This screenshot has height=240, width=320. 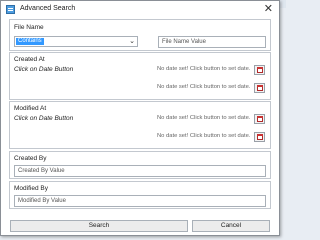 What do you see at coordinates (268, 9) in the screenshot?
I see `close-icon: ✕` at bounding box center [268, 9].